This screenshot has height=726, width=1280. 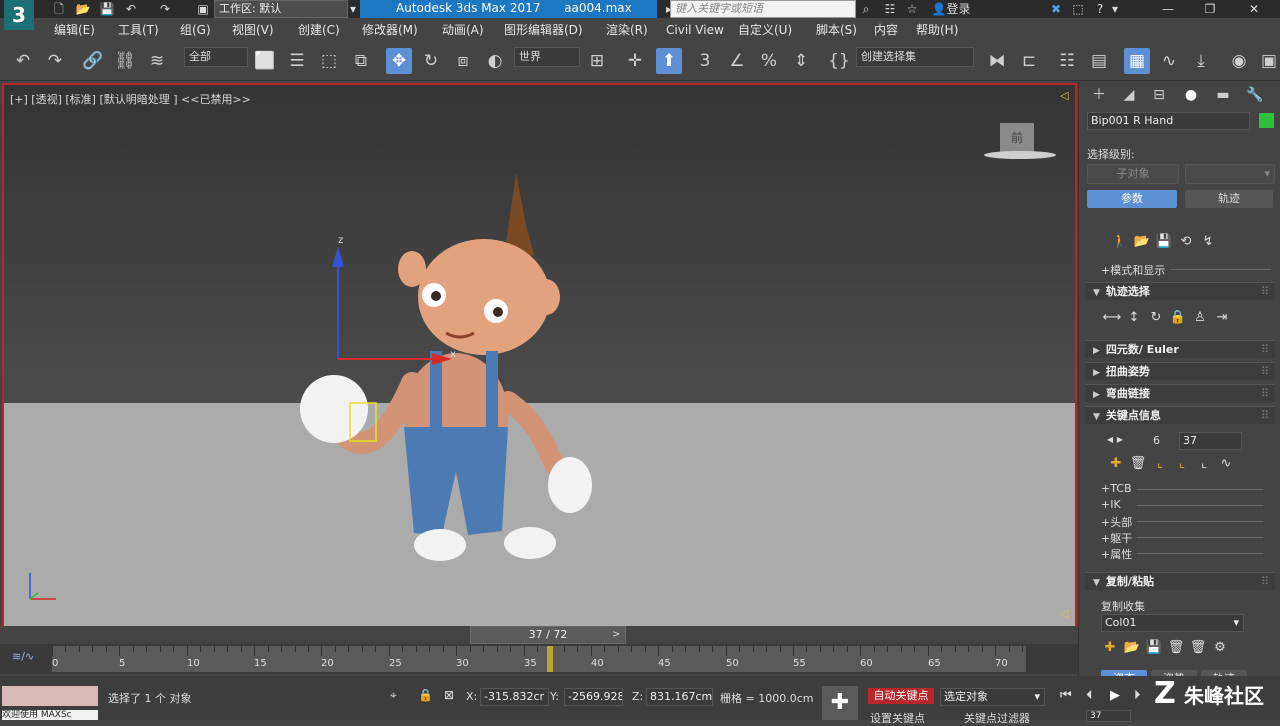 I want to click on selection-lock-icon: 🔒, so click(x=425, y=695).